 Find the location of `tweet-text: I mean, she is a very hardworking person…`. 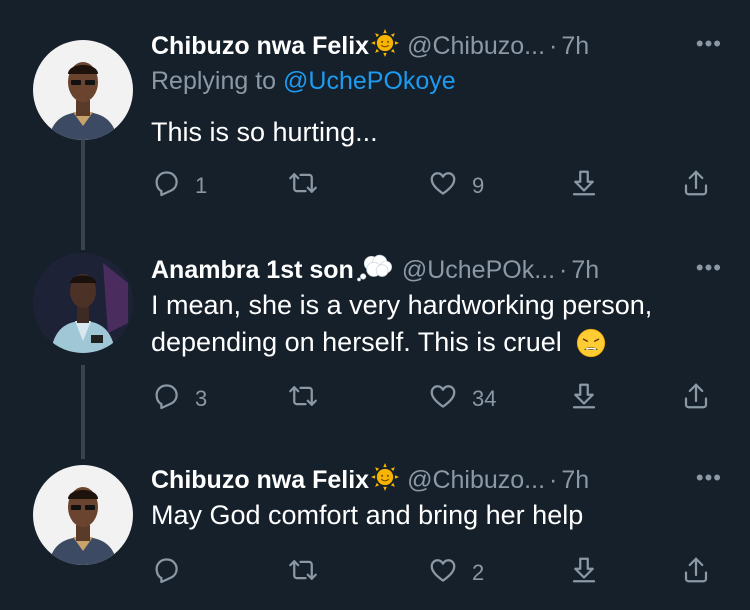

tweet-text: I mean, she is a very hardworking person… is located at coordinates (436, 324).